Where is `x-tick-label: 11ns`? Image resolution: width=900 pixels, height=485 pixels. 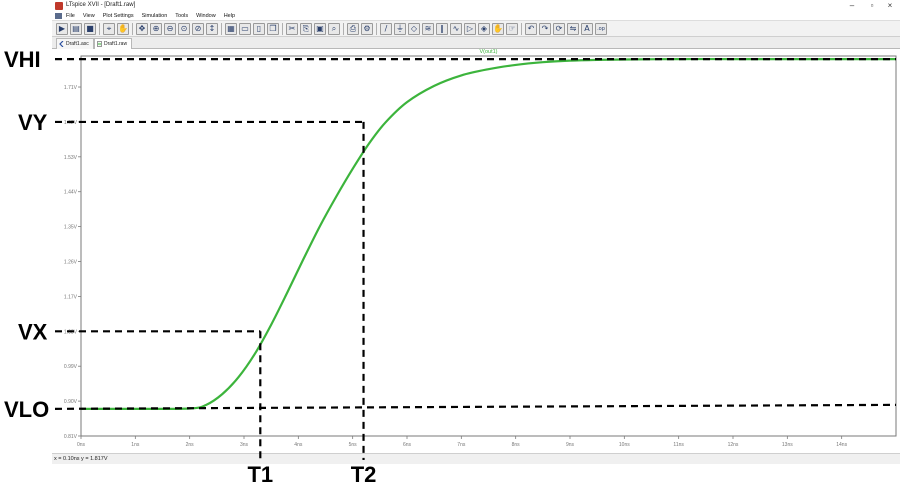
x-tick-label: 11ns is located at coordinates (678, 445).